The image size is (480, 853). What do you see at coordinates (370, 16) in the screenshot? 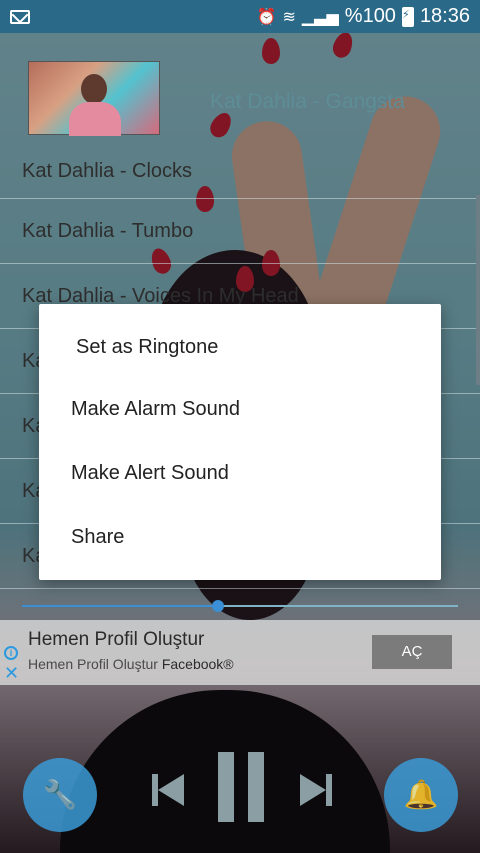
I see `battery-percent: %100` at bounding box center [370, 16].